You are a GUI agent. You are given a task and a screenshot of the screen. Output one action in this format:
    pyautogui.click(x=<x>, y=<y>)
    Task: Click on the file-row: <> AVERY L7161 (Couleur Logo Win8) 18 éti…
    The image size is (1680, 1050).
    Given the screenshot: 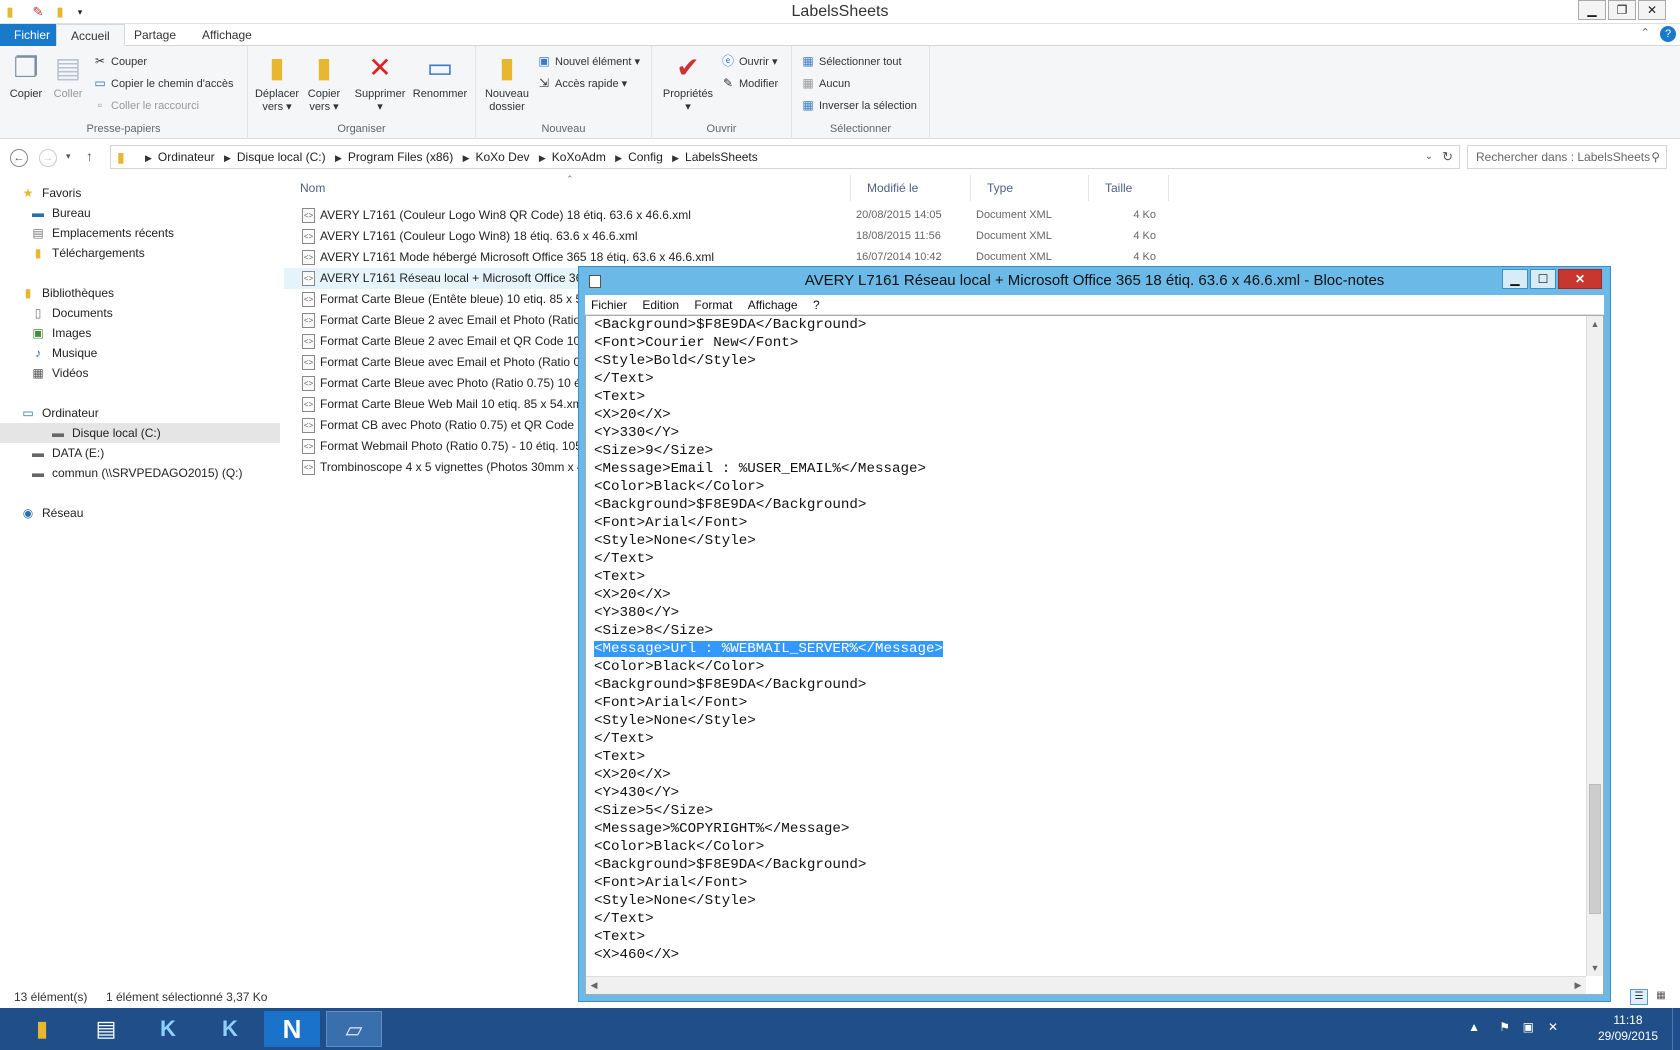 What is the action you would take?
    pyautogui.click(x=726, y=236)
    